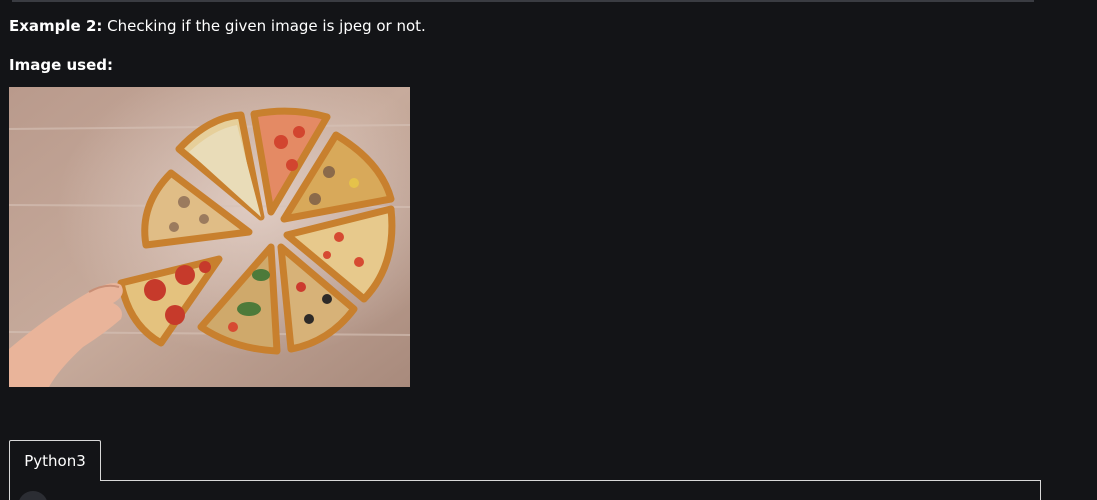 The width and height of the screenshot is (1097, 500). I want to click on example-label: Example 2:, so click(56, 26).